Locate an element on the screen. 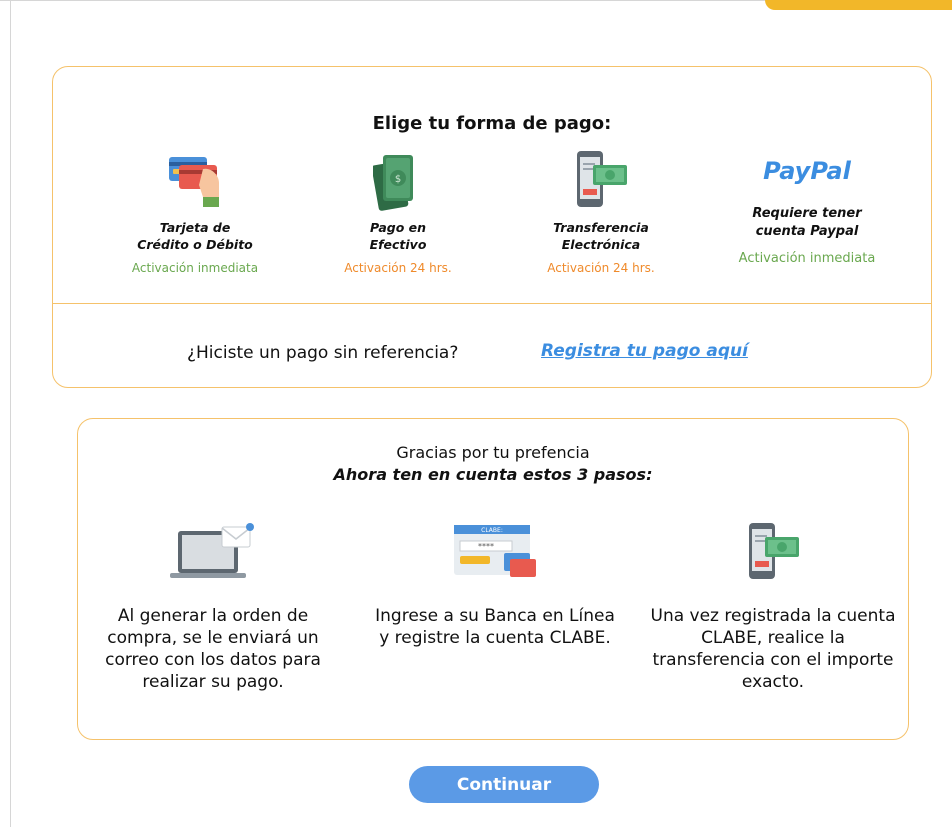 Image resolution: width=952 pixels, height=827 pixels. steps-subtitle: Ahora ten en cuenta estos 3 pasos: is located at coordinates (493, 474).